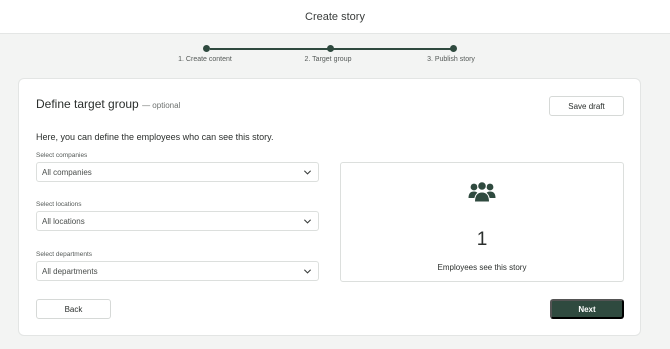  Describe the element at coordinates (59, 204) in the screenshot. I see `locations-label: Select locations` at that location.